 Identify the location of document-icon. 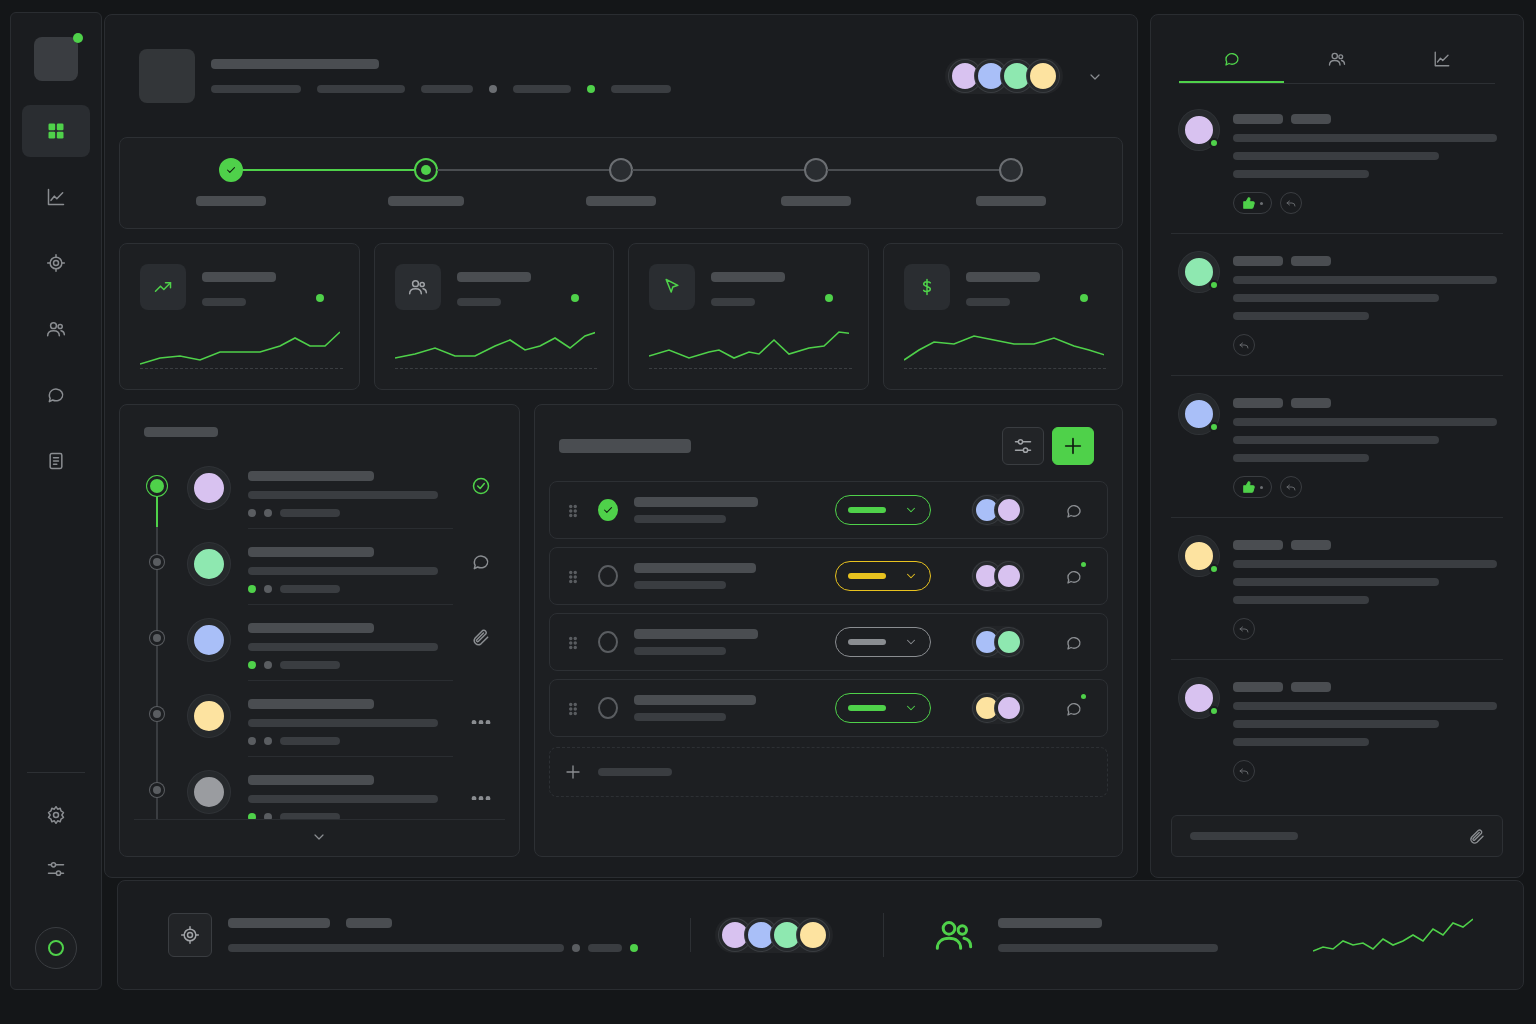
(56, 461).